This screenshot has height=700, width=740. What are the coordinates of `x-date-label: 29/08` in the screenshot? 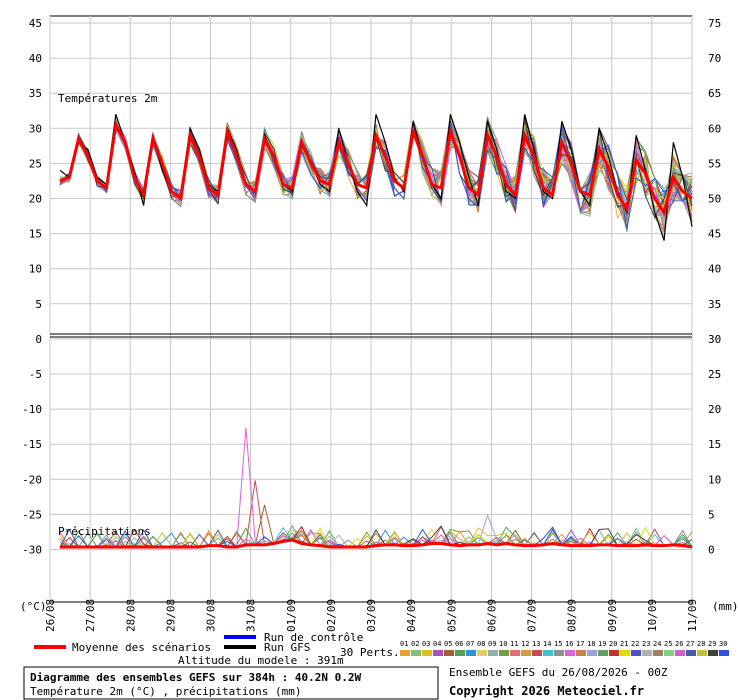 It's located at (170, 615).